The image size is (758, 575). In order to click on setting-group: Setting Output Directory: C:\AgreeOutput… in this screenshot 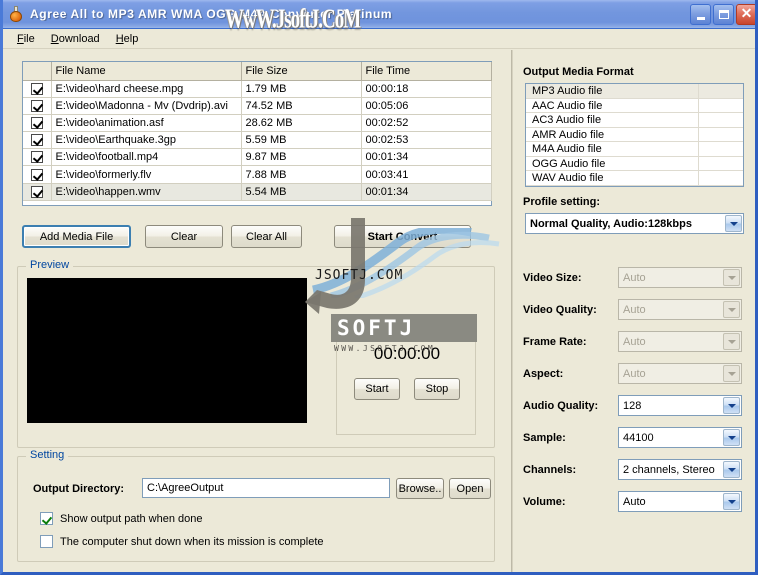, I will do `click(256, 505)`.